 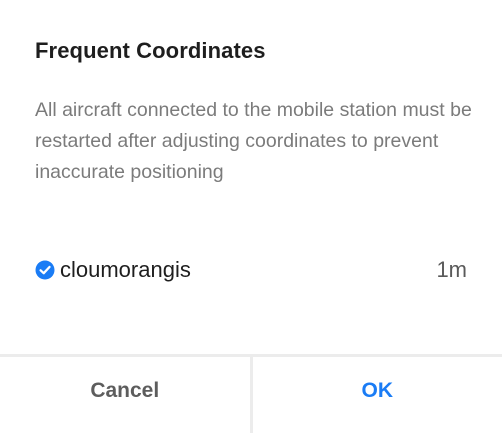 I want to click on cancel-button: Cancel, so click(x=125, y=395).